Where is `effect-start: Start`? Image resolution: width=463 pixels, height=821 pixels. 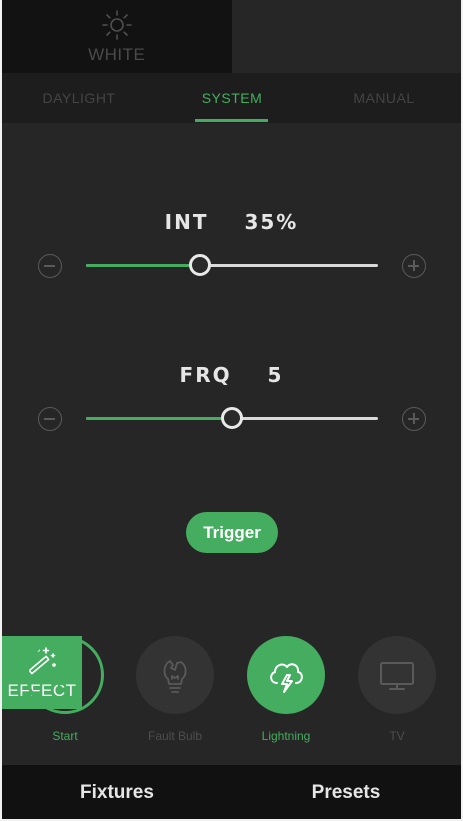
effect-start: Start is located at coordinates (65, 689).